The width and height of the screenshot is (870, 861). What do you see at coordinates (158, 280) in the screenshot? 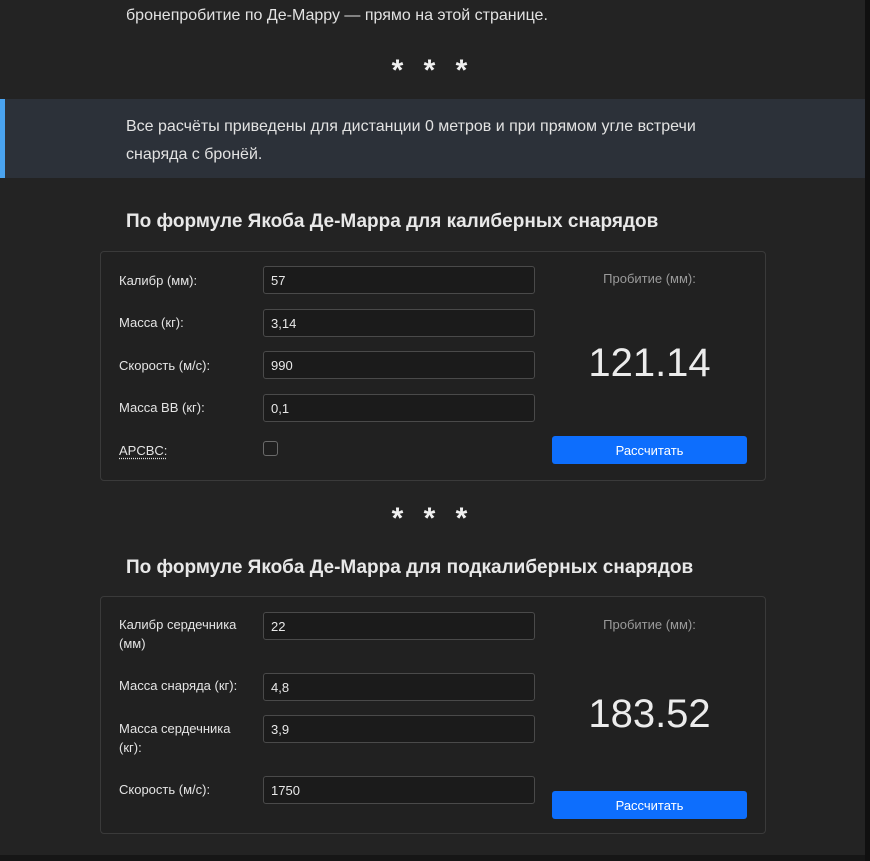
I see `caliber-label: Калибр (мм):` at bounding box center [158, 280].